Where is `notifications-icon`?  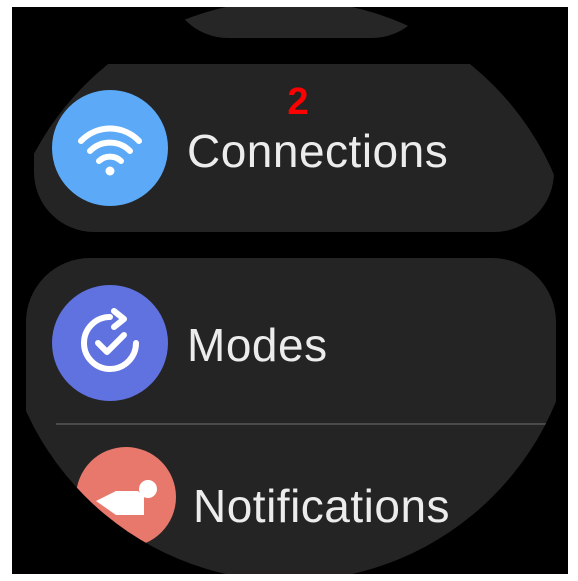
notifications-icon is located at coordinates (126, 497).